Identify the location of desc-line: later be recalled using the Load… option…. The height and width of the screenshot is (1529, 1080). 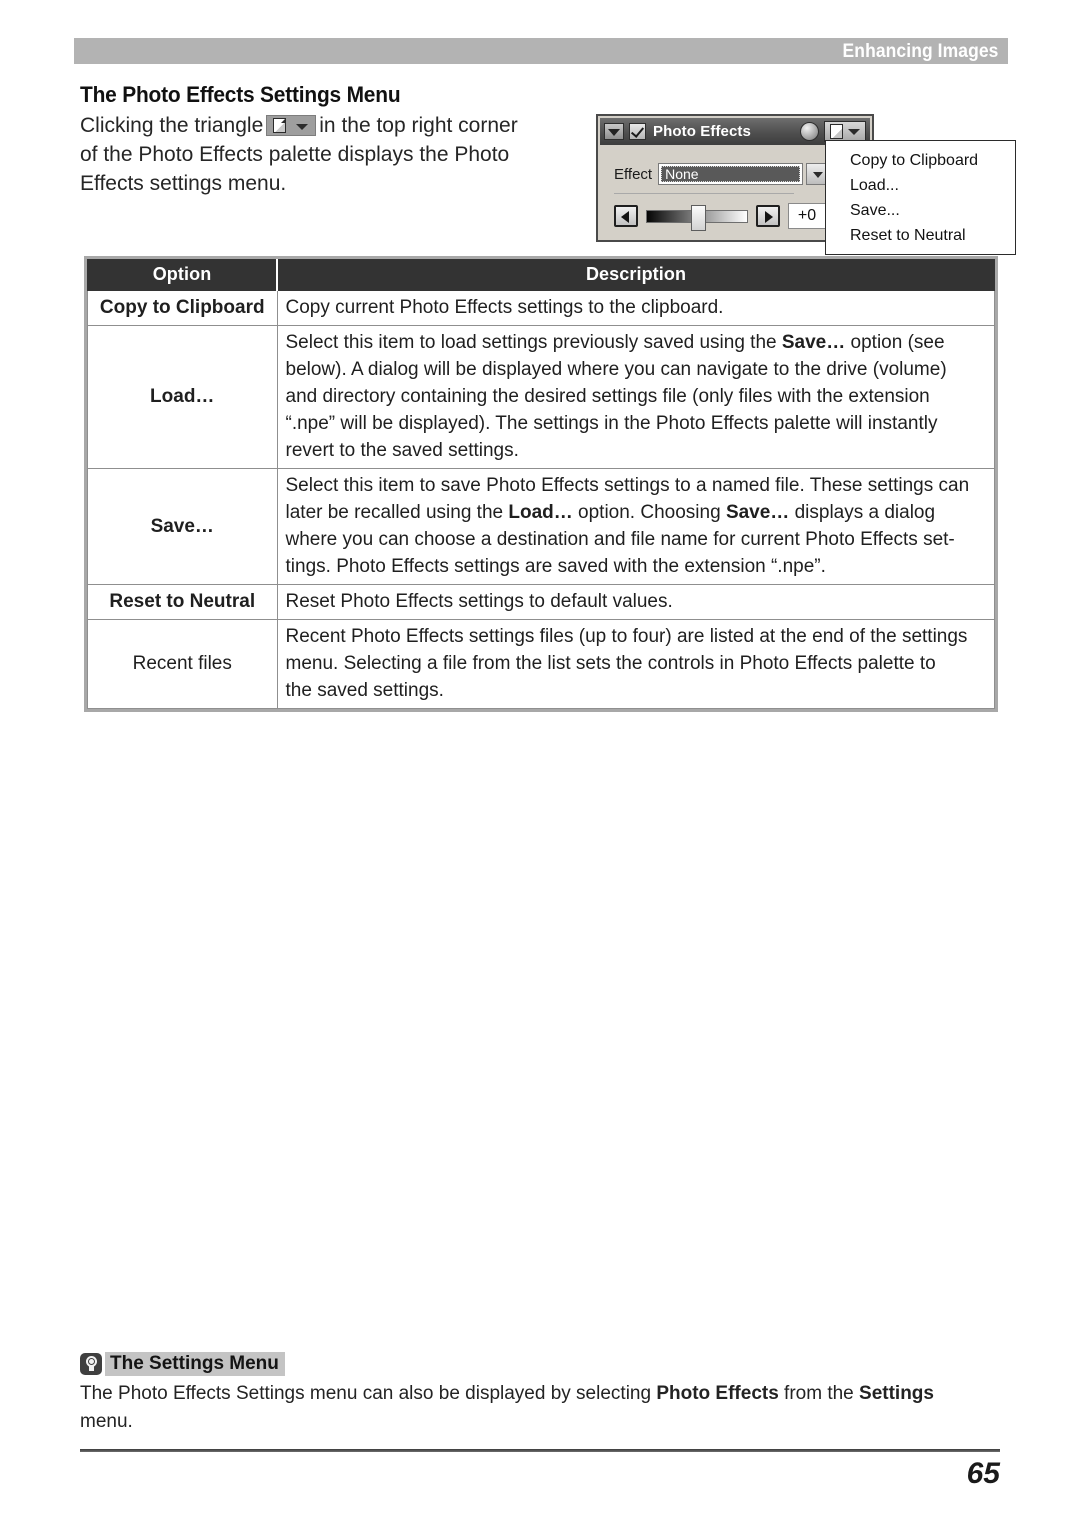
(610, 512).